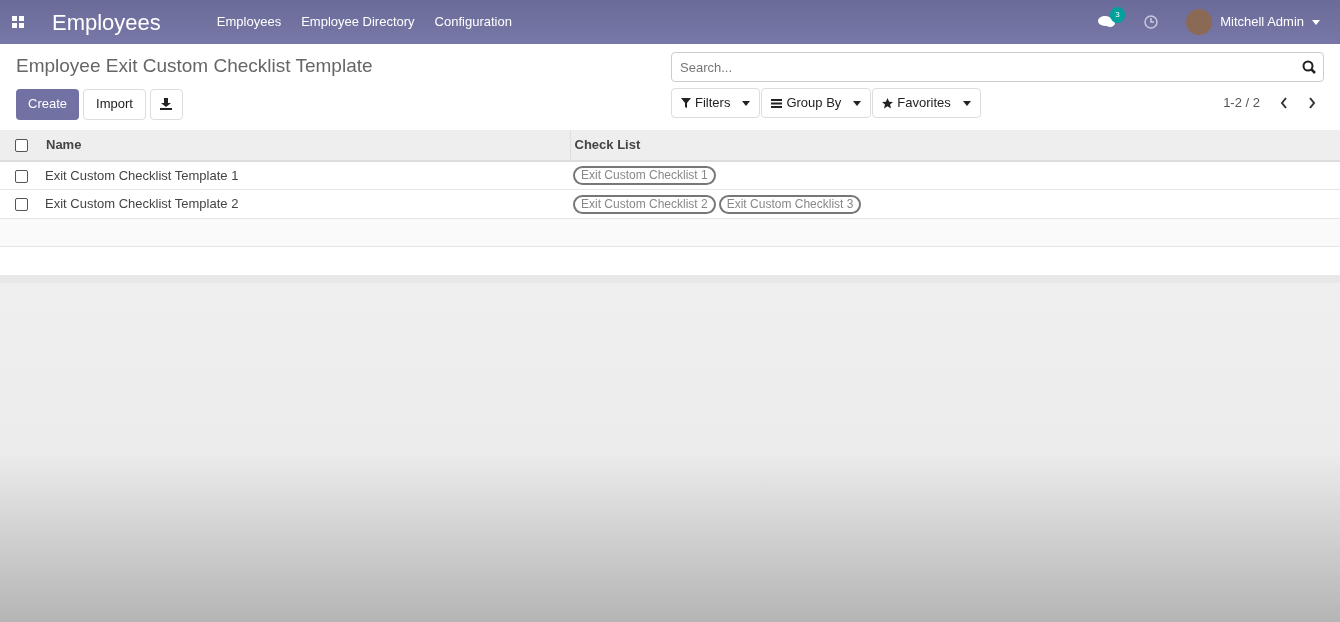 This screenshot has height=622, width=1340. I want to click on filter-dropdown: Favorites, so click(926, 103).